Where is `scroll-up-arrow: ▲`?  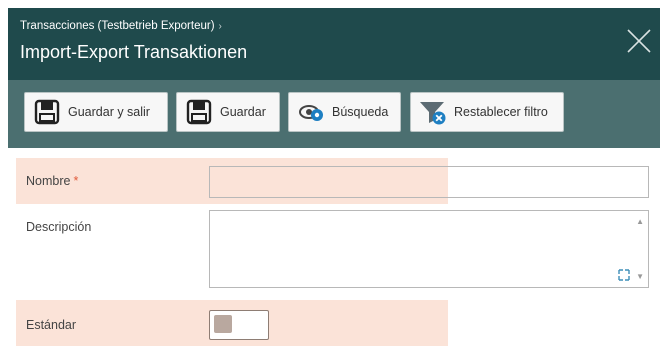 scroll-up-arrow: ▲ is located at coordinates (640, 221).